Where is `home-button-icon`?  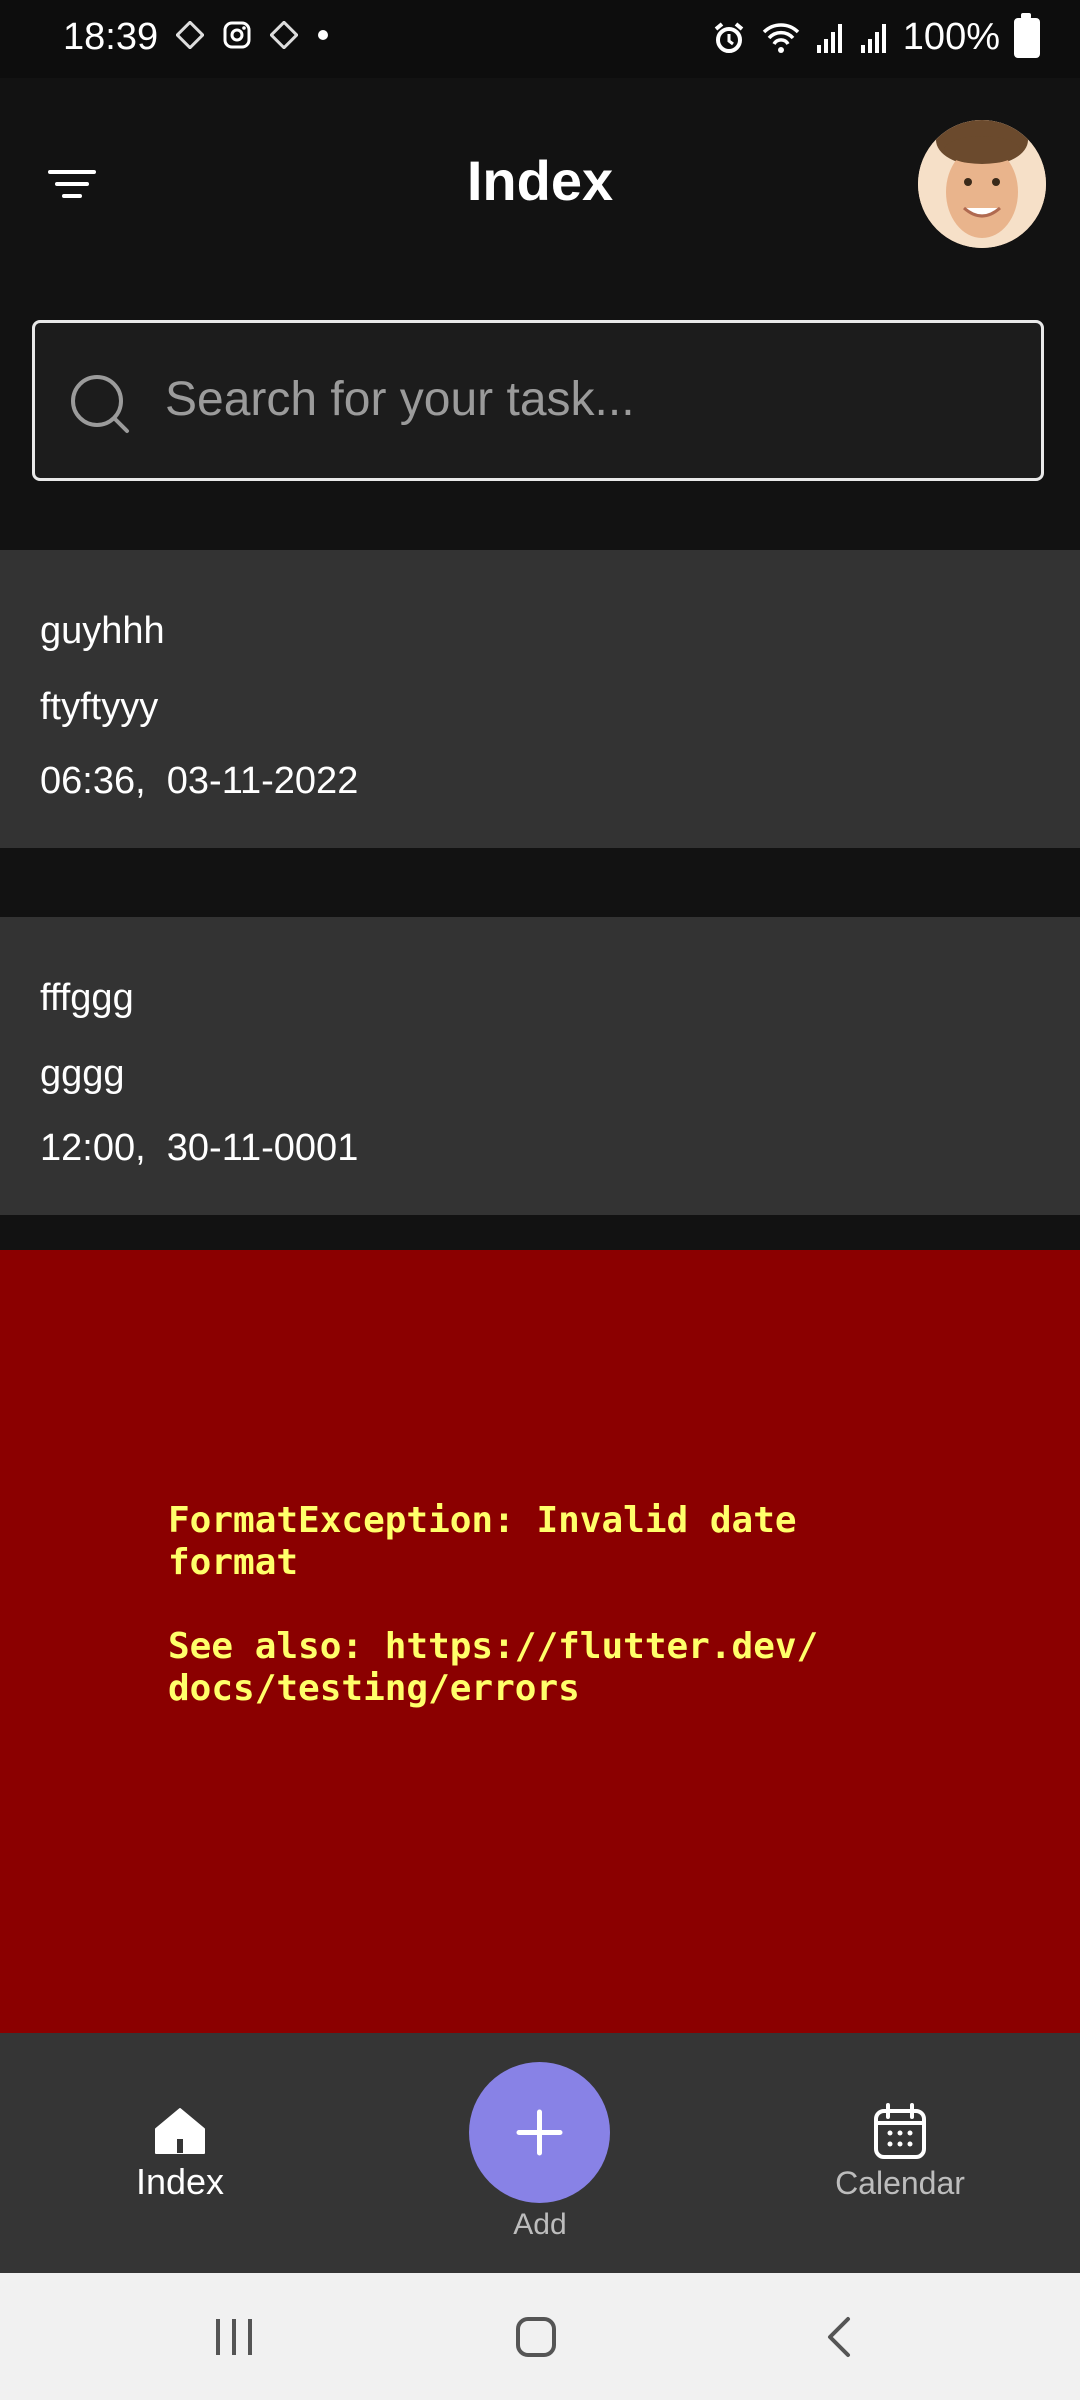 home-button-icon is located at coordinates (536, 2337).